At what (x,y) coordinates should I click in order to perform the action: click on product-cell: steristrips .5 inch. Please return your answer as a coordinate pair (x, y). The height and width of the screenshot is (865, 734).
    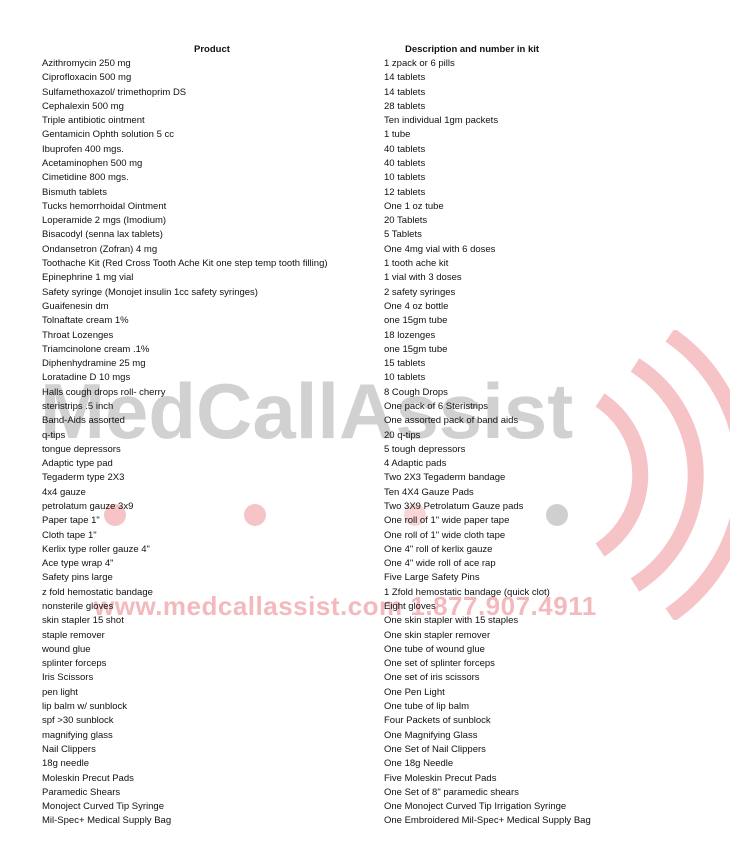
    Looking at the image, I should click on (78, 406).